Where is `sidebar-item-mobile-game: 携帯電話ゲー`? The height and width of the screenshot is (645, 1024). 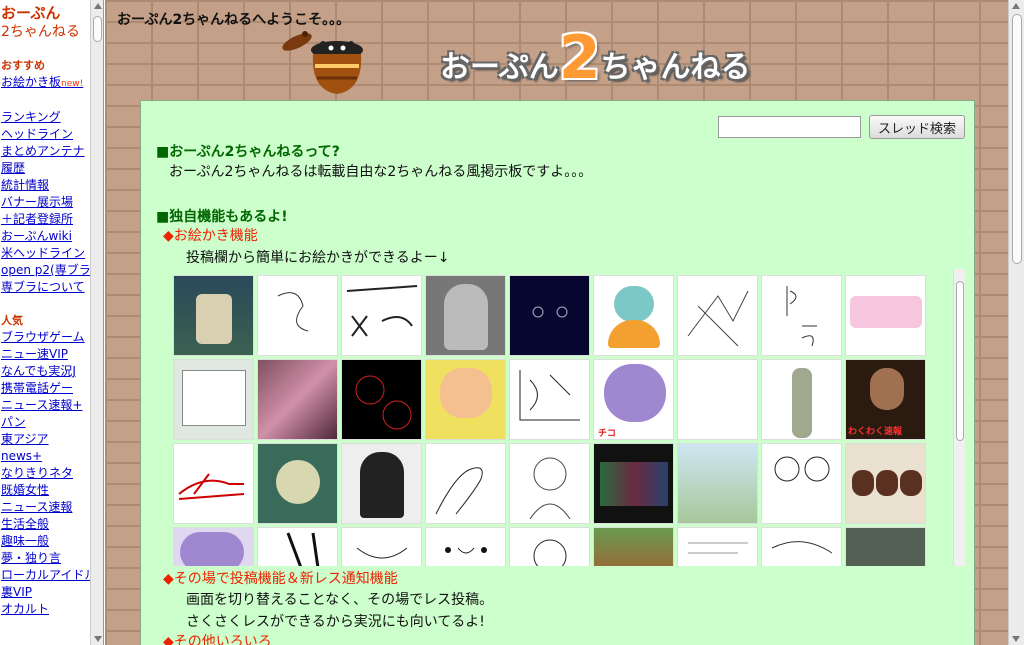
sidebar-item-mobile-game: 携帯電話ゲー is located at coordinates (51, 388).